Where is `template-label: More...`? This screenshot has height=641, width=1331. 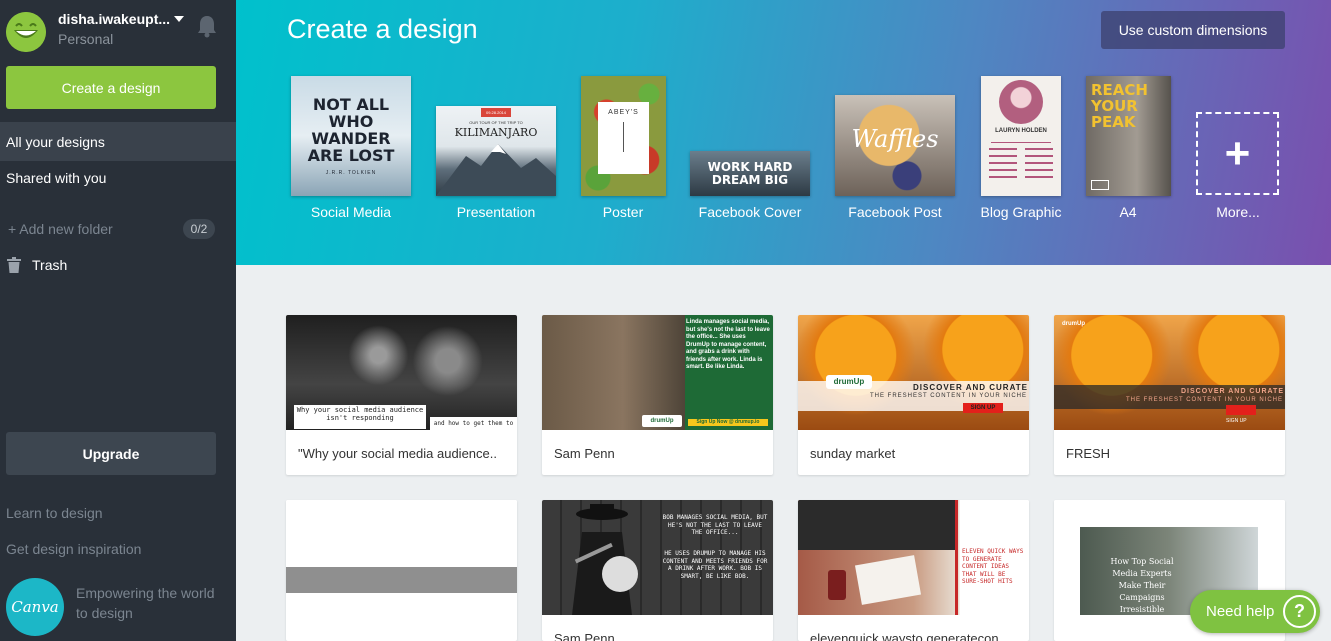
template-label: More... is located at coordinates (1238, 212).